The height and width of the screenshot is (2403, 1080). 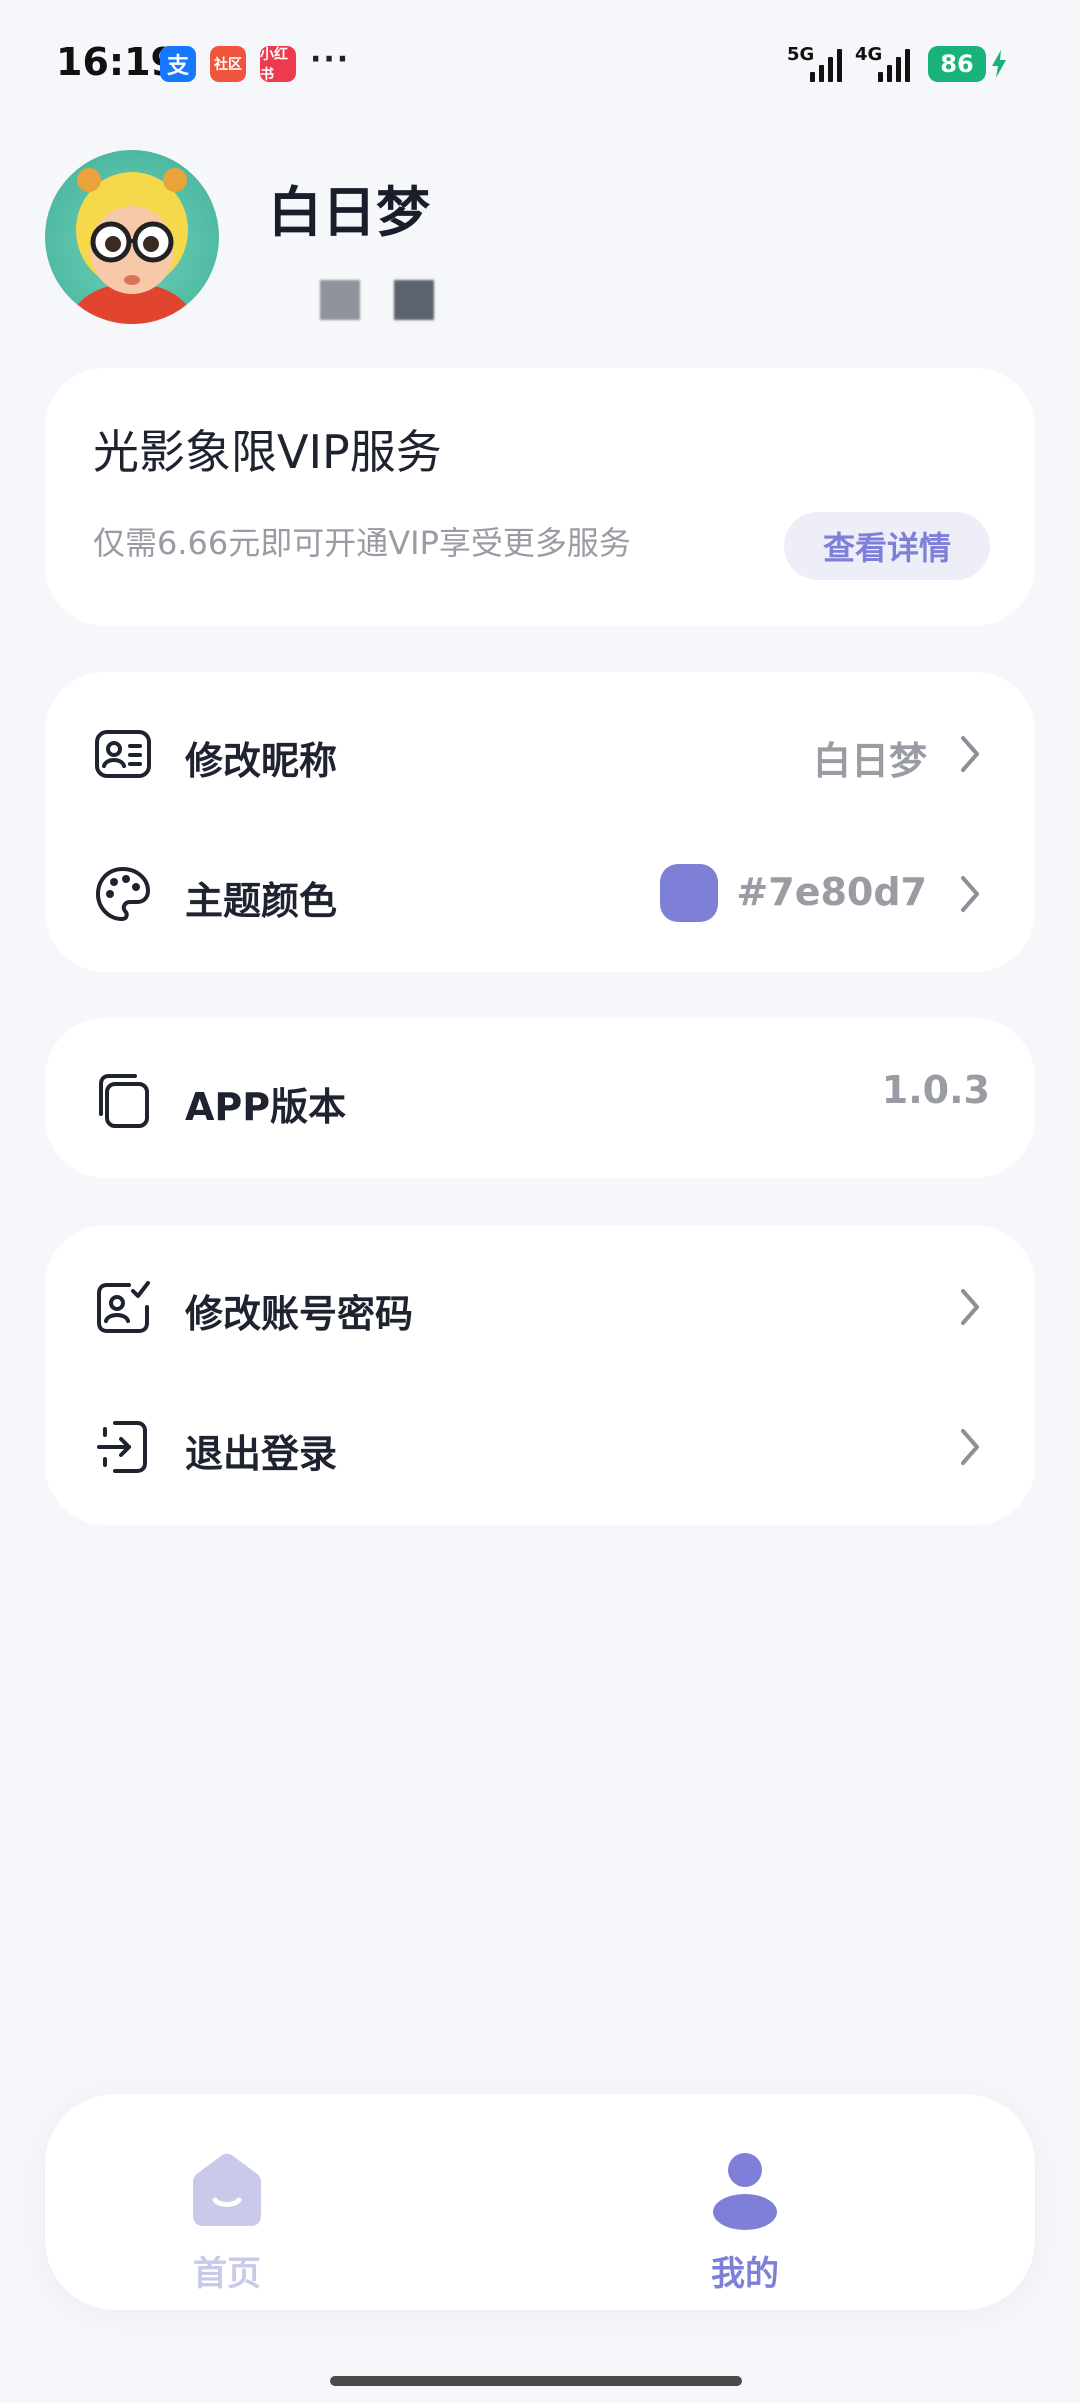 What do you see at coordinates (957, 64) in the screenshot?
I see `battery-indicator: 86` at bounding box center [957, 64].